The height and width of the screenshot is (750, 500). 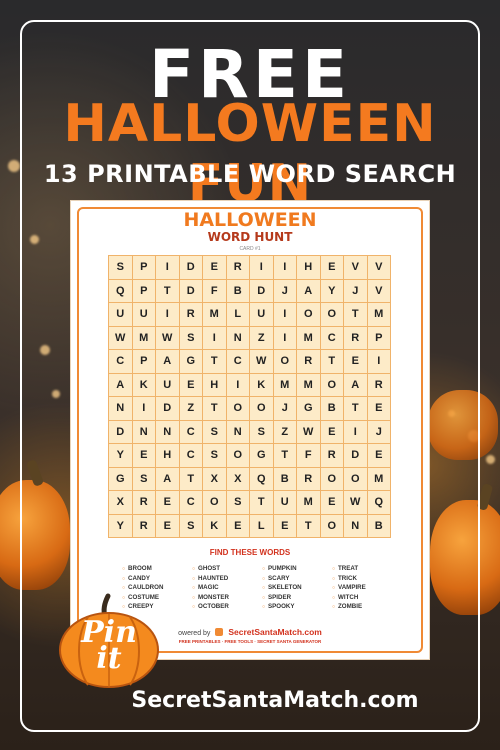 What do you see at coordinates (194, 633) in the screenshot?
I see `powered-by-label: owered by` at bounding box center [194, 633].